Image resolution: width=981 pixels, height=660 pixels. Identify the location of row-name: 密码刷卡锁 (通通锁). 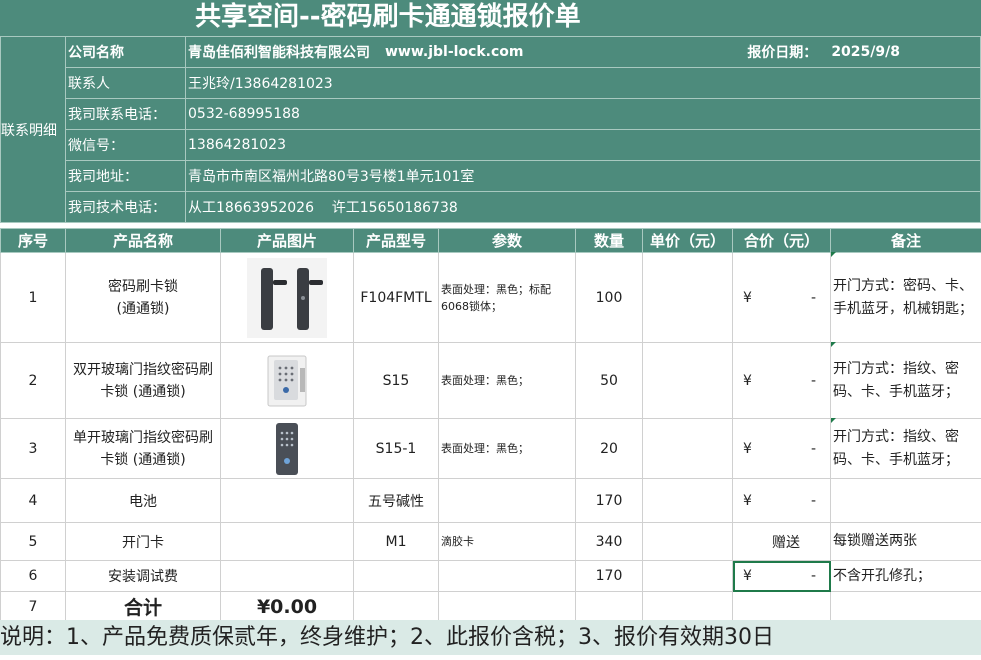
(143, 297).